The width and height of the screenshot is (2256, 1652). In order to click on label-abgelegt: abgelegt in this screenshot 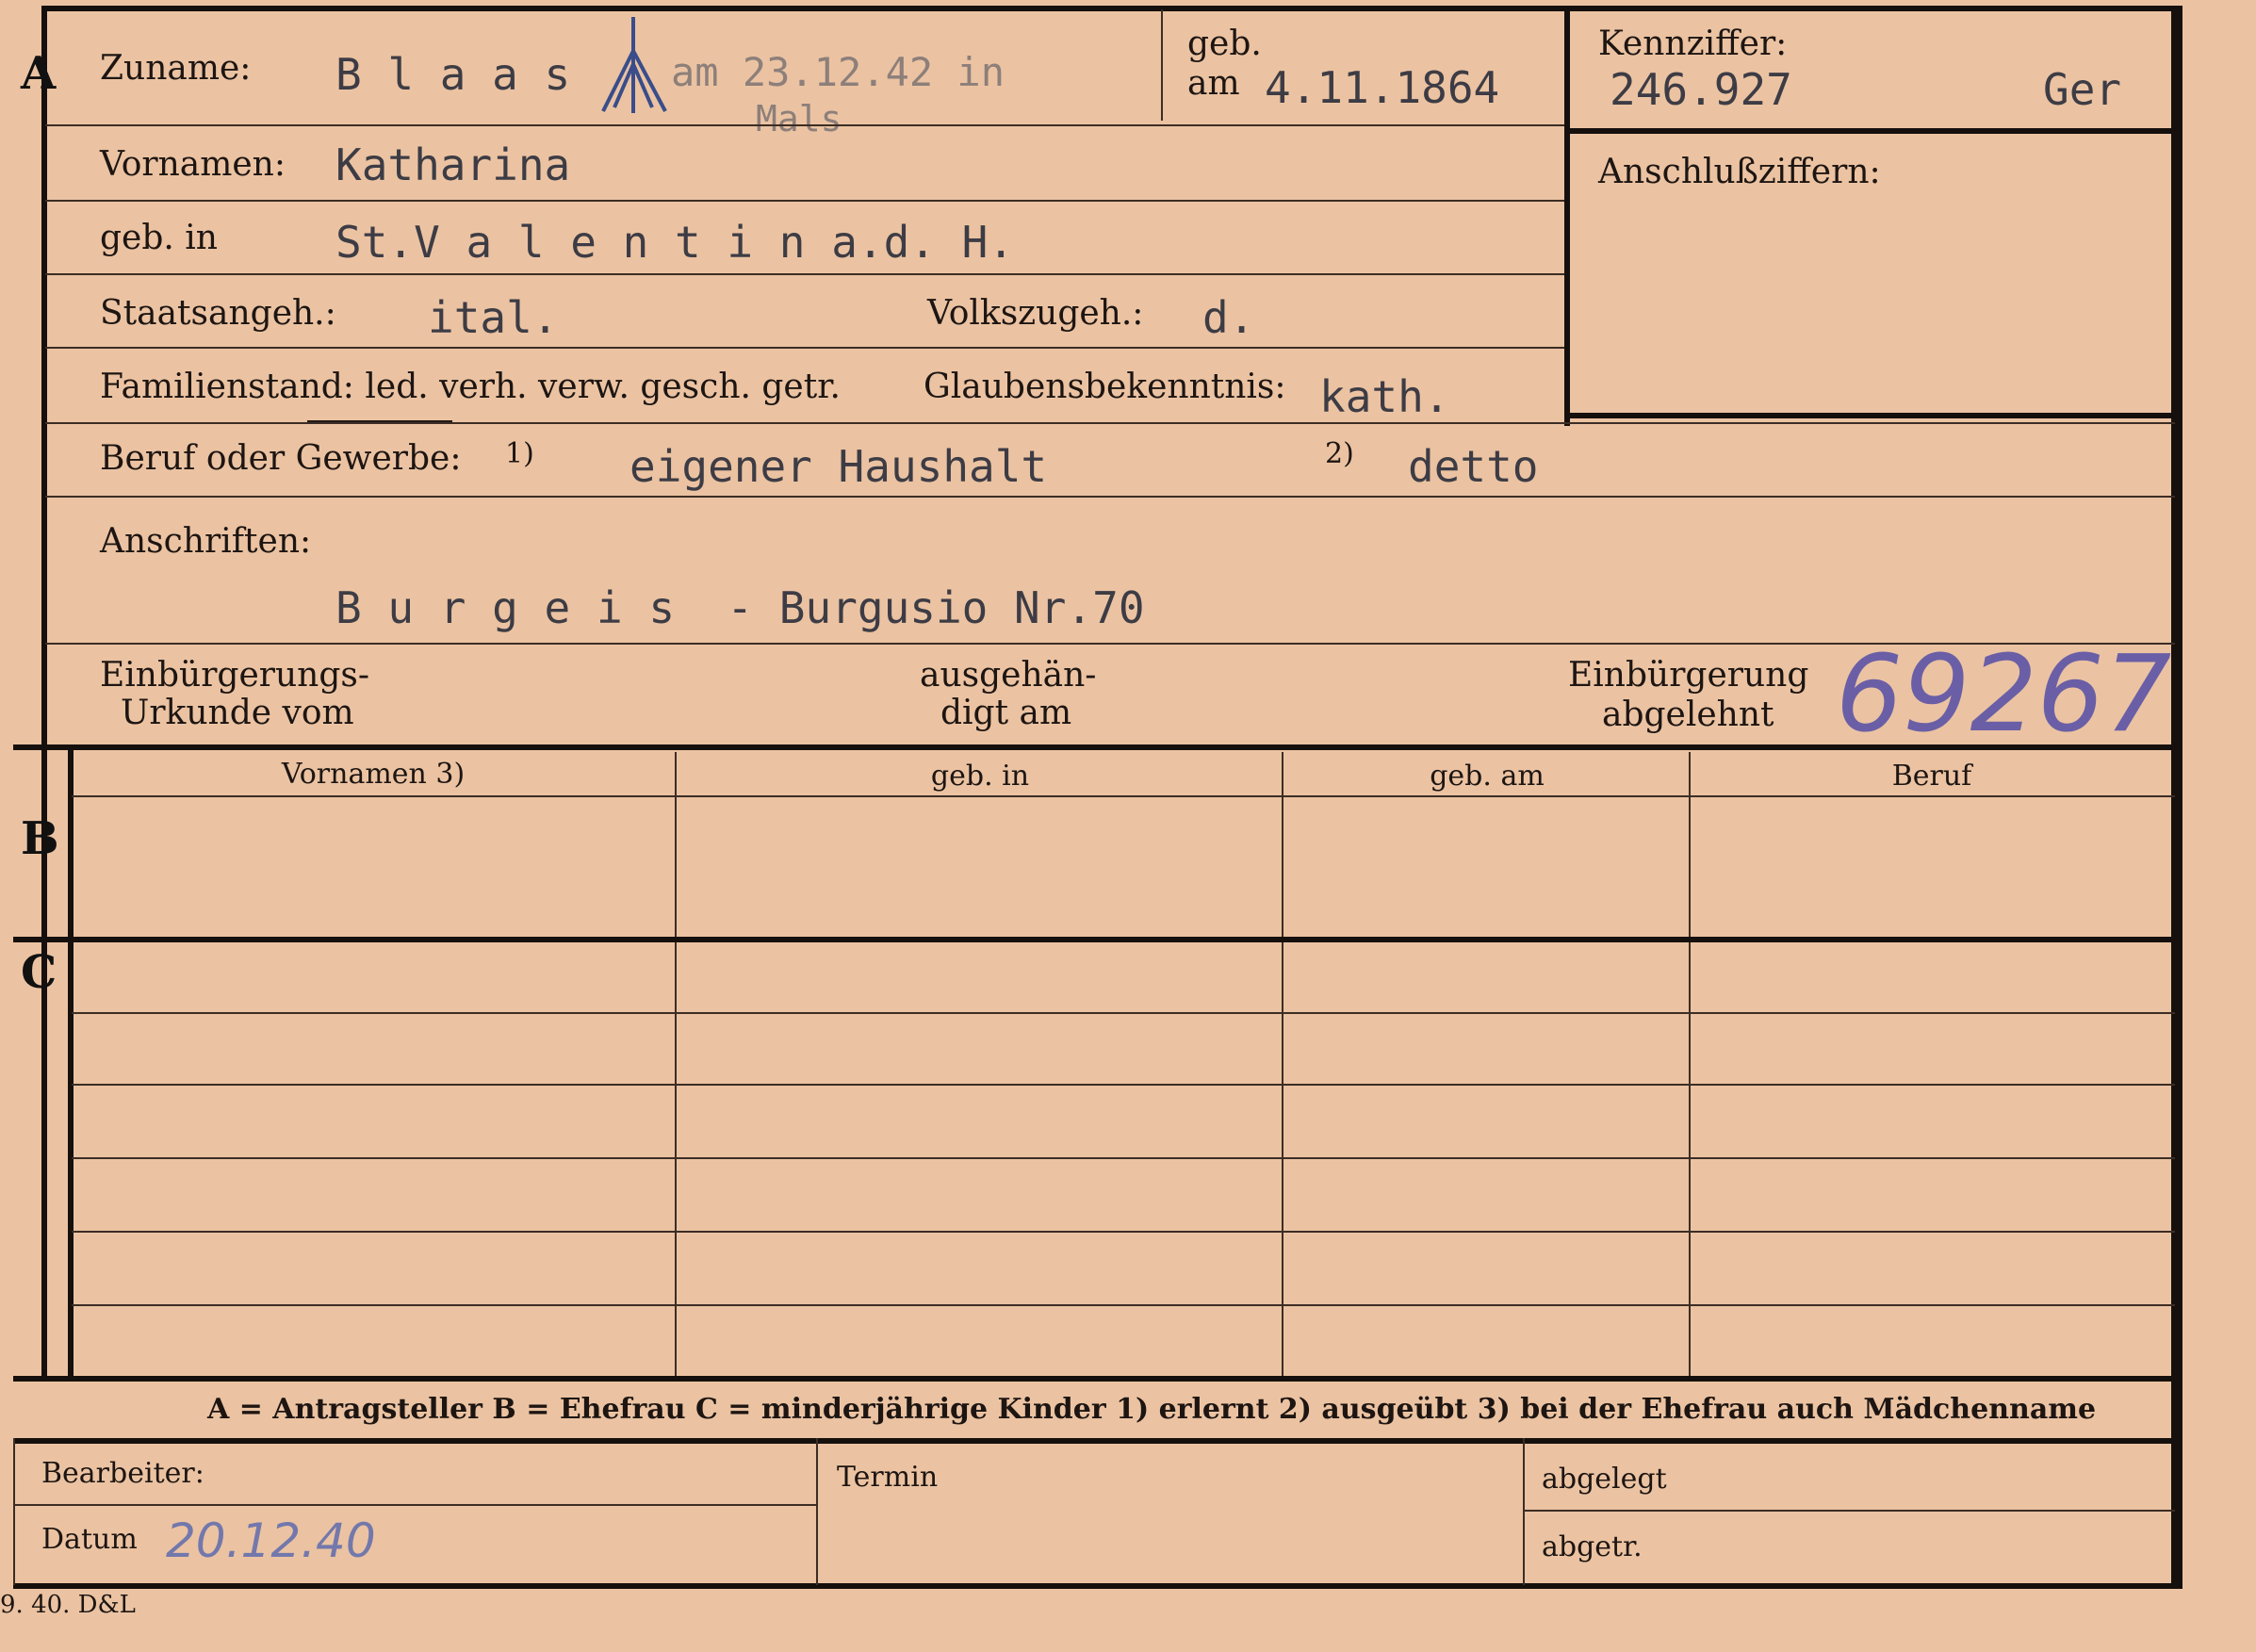, I will do `click(1604, 1480)`.